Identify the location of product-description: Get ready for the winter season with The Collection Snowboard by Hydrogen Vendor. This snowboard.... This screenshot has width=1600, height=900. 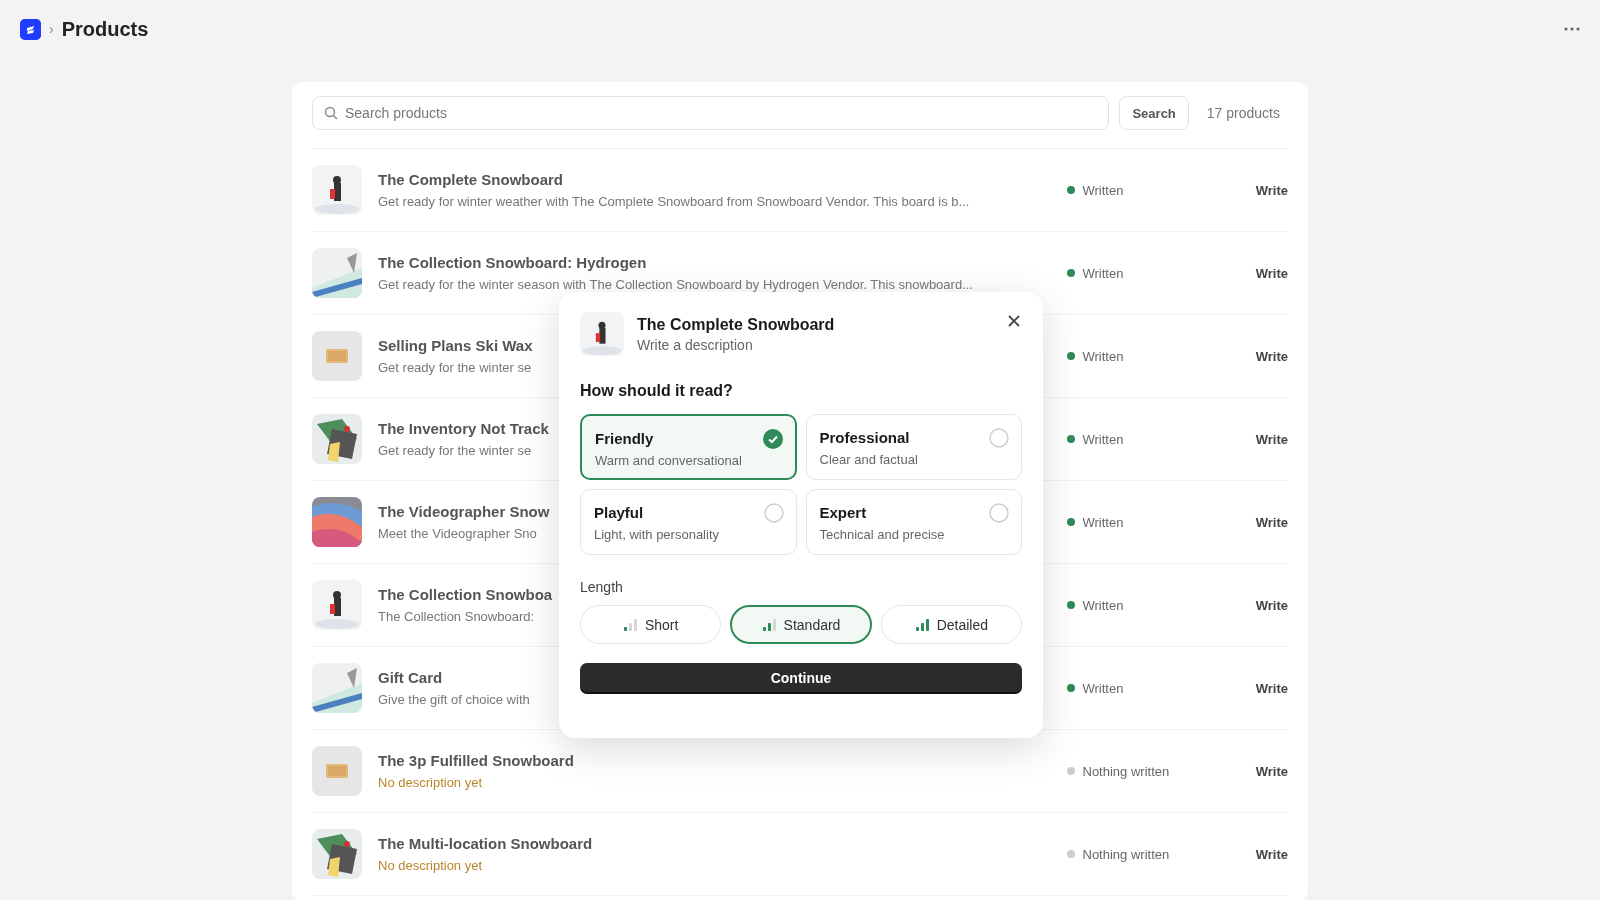
(675, 284).